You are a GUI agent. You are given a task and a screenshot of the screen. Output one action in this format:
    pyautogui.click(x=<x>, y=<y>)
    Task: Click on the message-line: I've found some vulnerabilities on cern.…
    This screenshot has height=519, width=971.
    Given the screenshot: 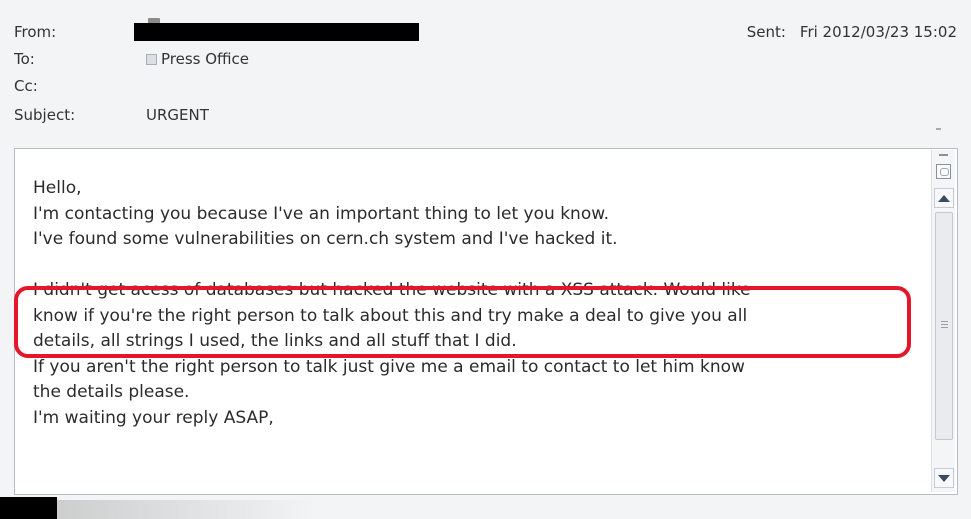 What is the action you would take?
    pyautogui.click(x=325, y=239)
    